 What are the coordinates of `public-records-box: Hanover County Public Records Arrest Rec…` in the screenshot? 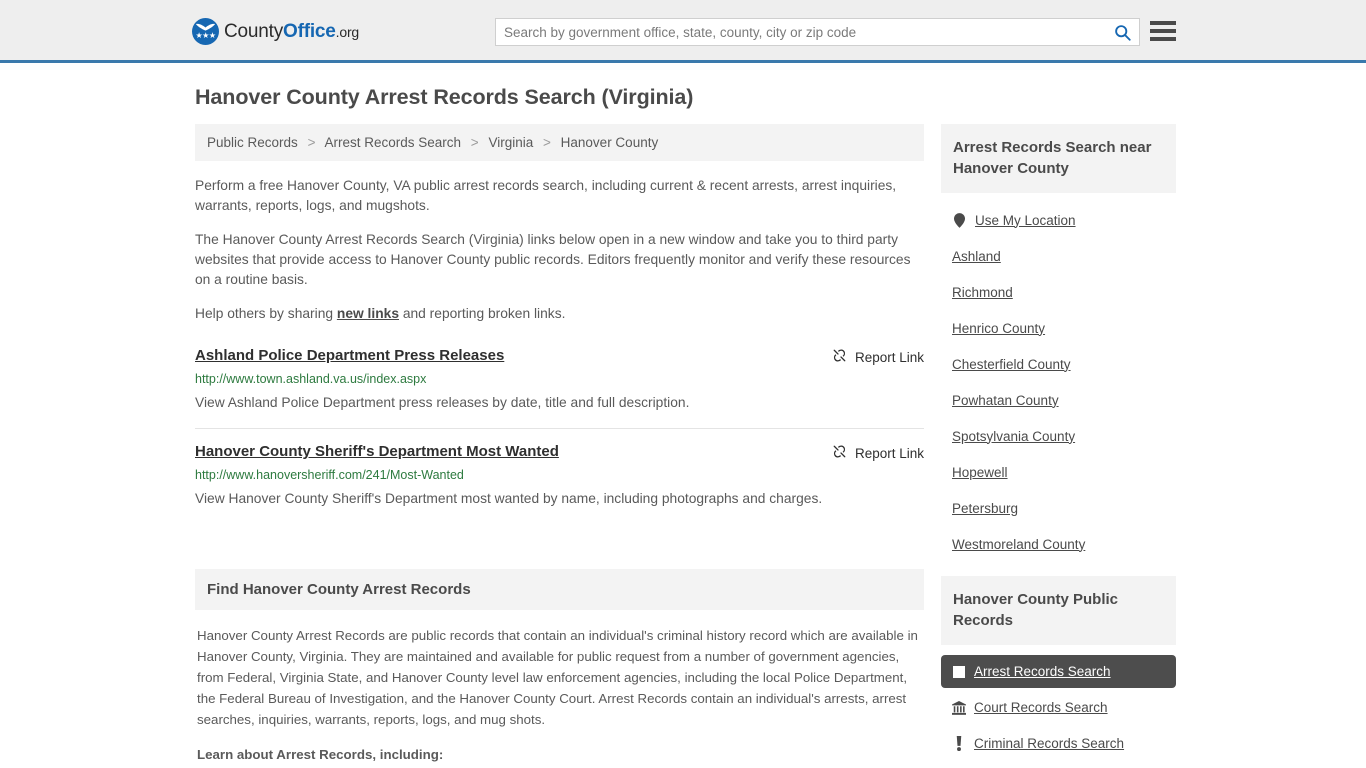 It's located at (1058, 672).